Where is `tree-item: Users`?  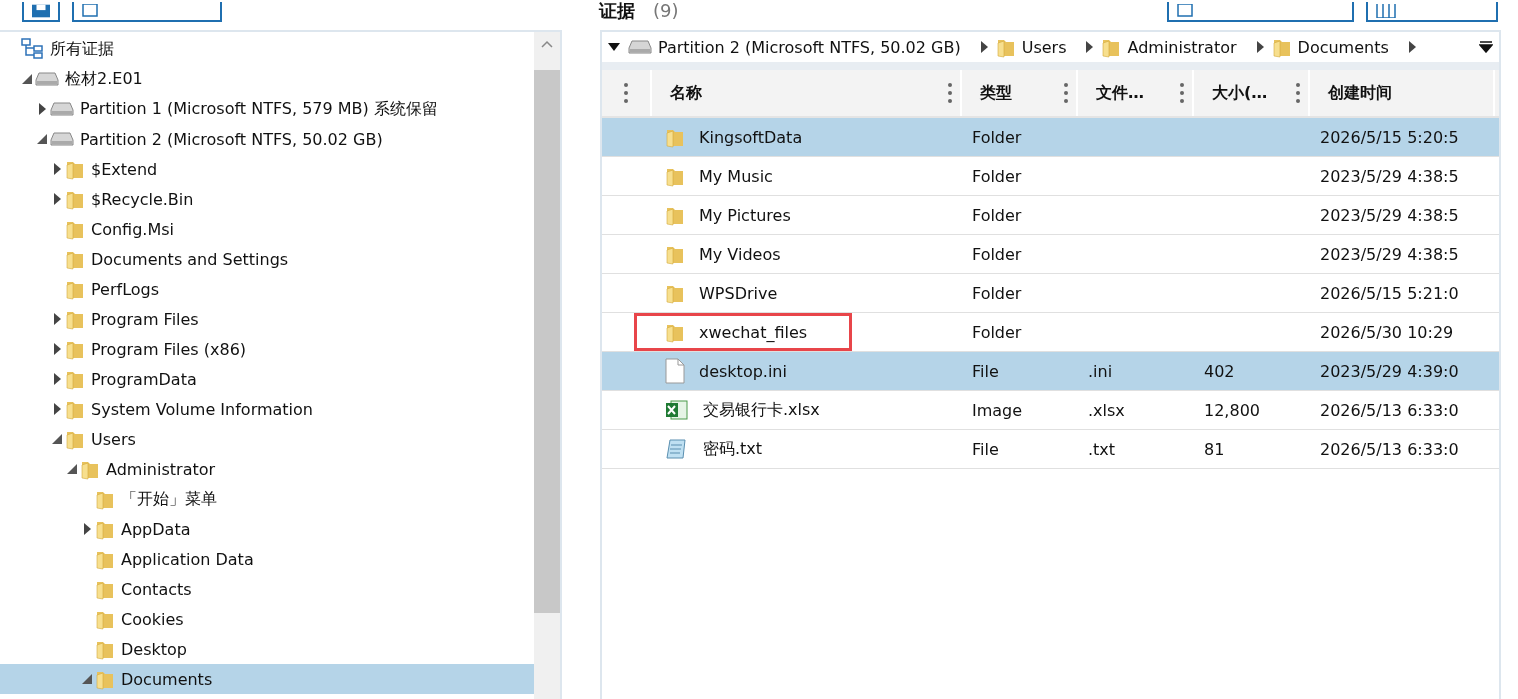 tree-item: Users is located at coordinates (267, 439).